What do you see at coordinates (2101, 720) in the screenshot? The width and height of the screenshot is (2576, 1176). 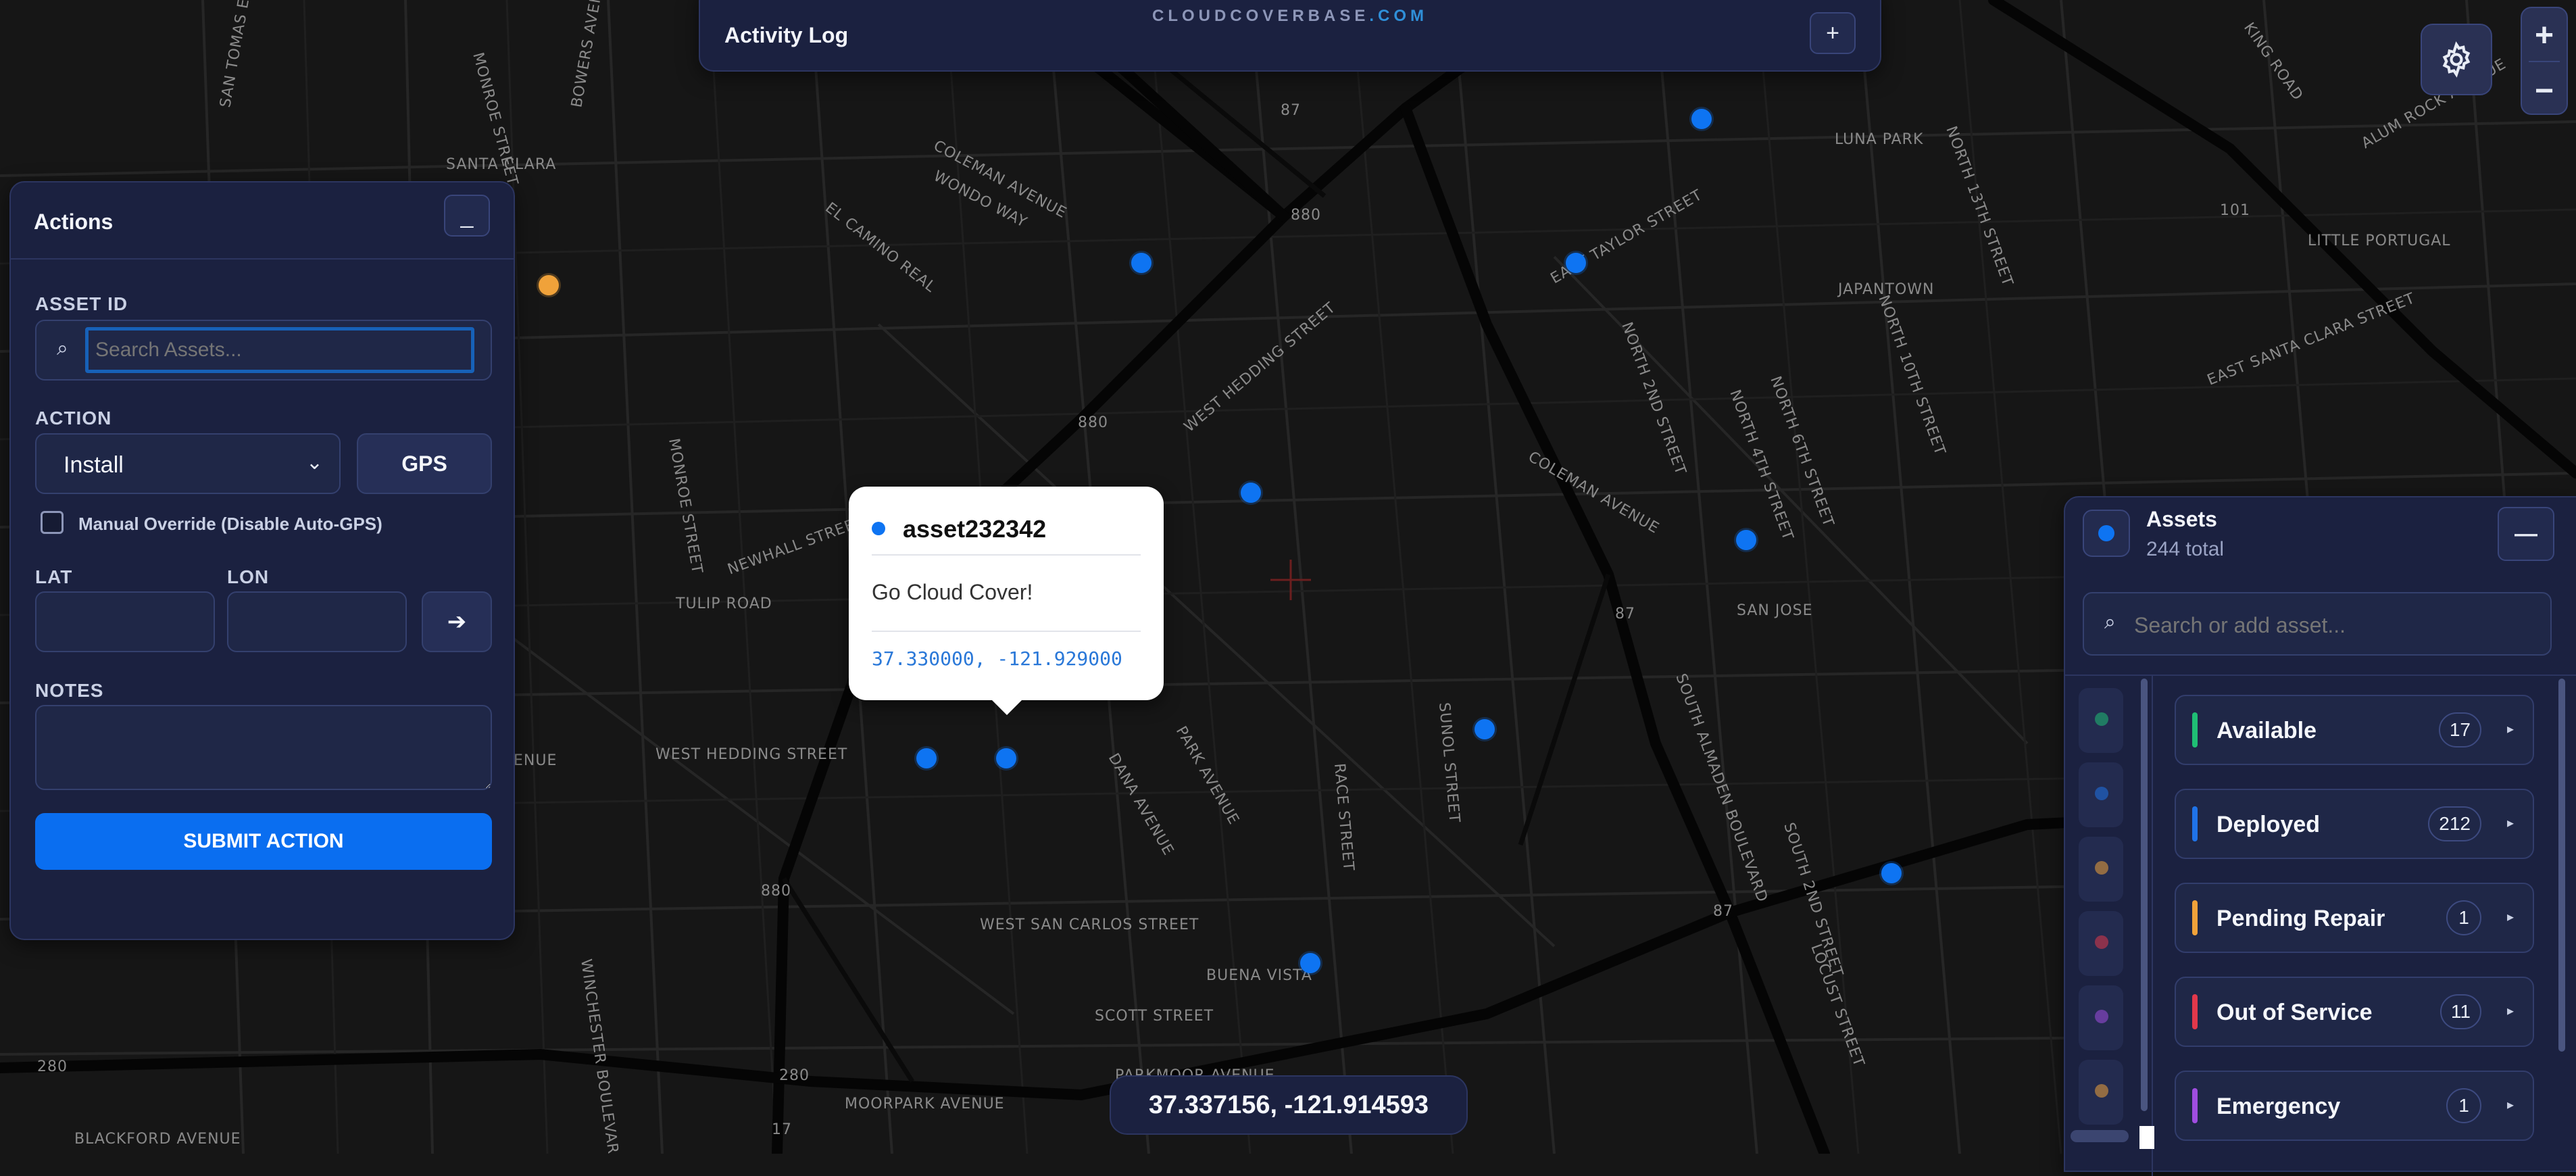 I see `filter-available` at bounding box center [2101, 720].